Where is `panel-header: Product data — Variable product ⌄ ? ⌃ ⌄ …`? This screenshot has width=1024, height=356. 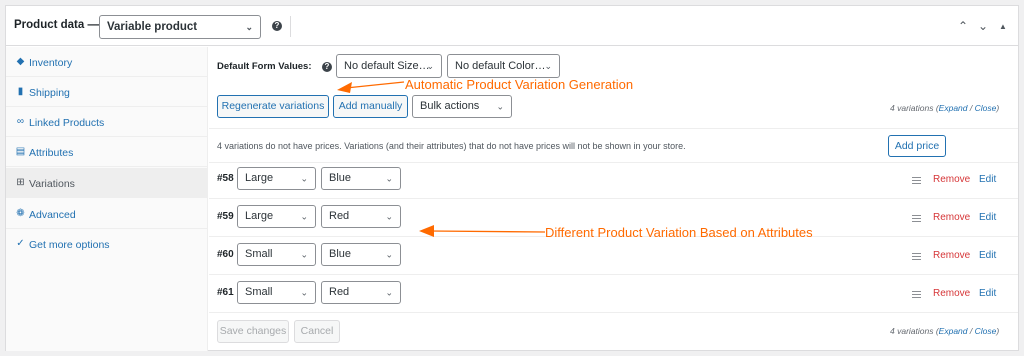 panel-header: Product data — Variable product ⌄ ? ⌃ ⌄ … is located at coordinates (512, 26).